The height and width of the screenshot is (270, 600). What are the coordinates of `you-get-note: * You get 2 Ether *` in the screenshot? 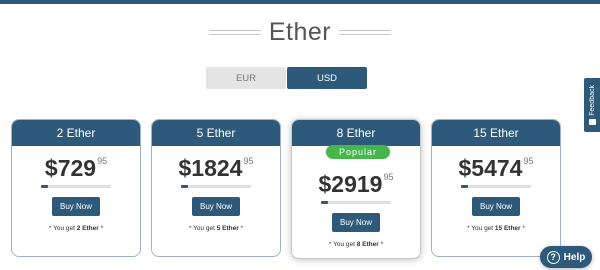 It's located at (76, 228).